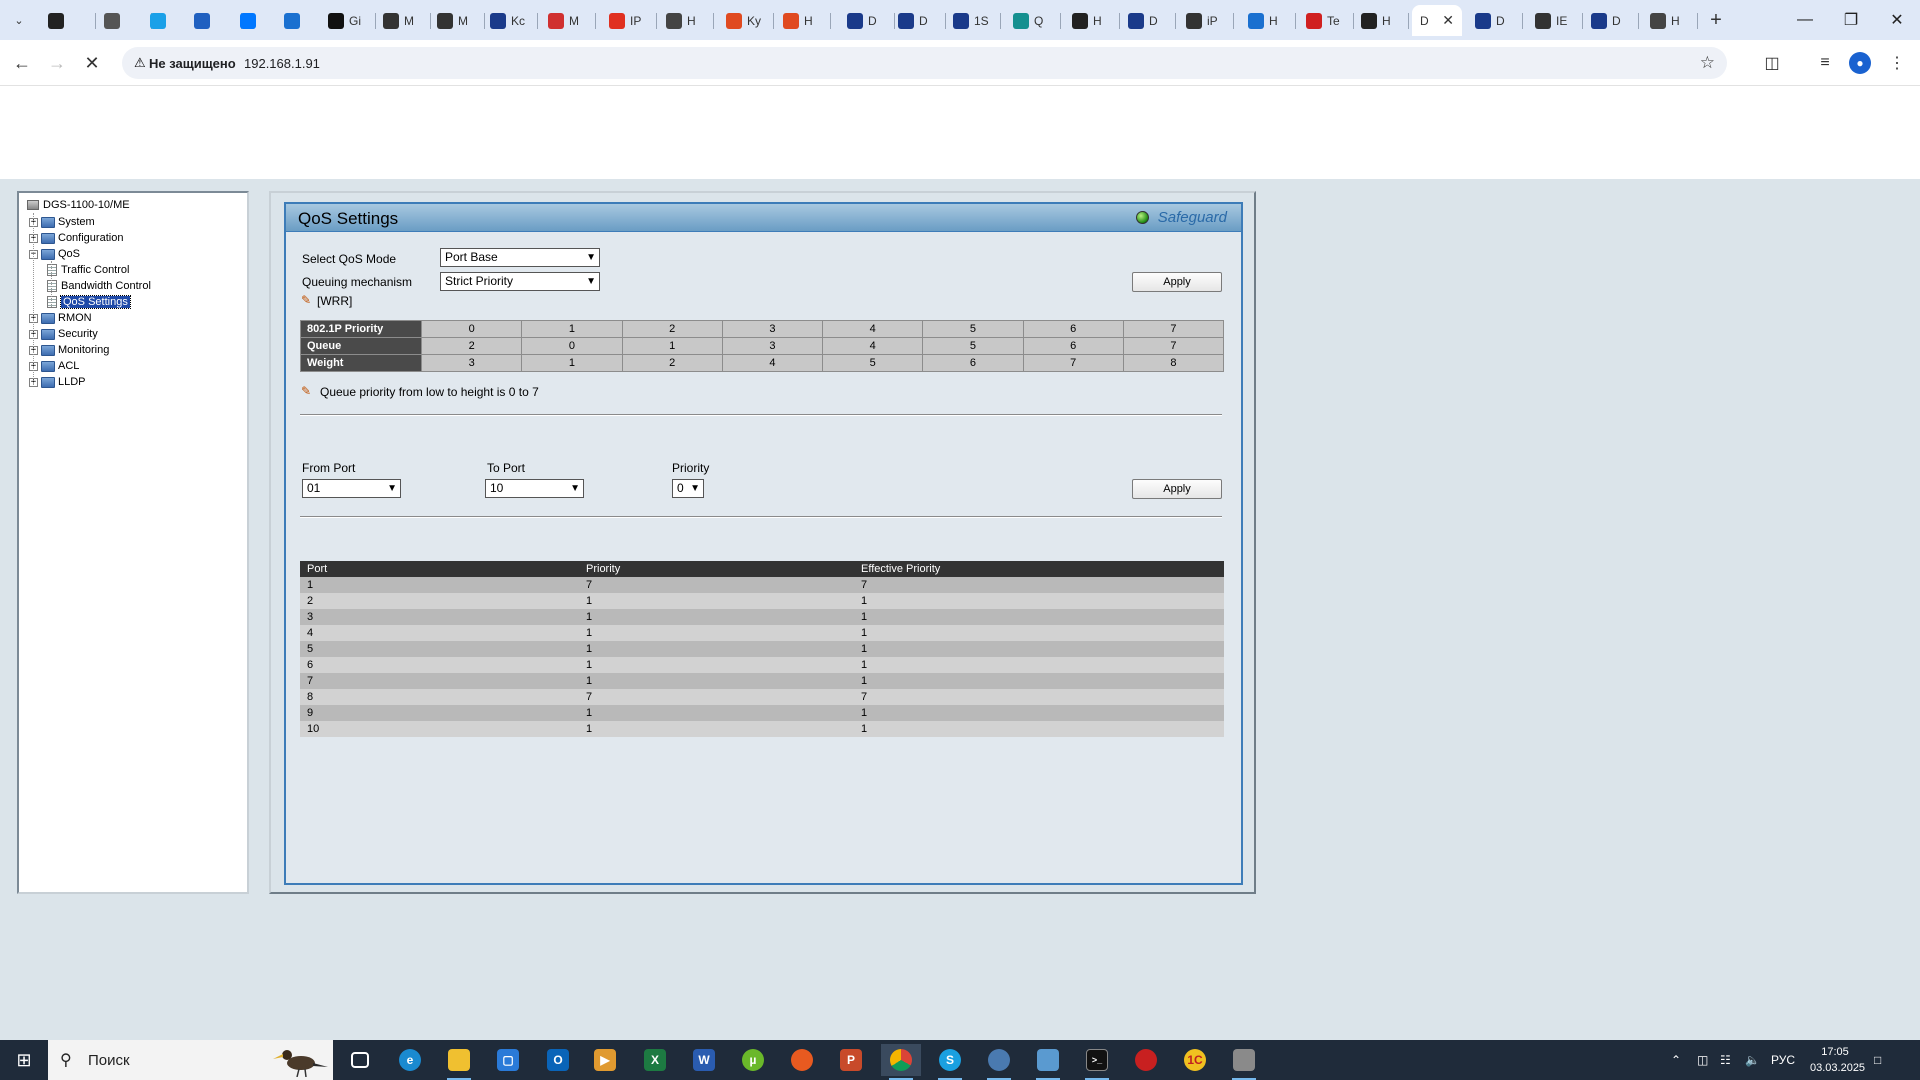  Describe the element at coordinates (629, 20) in the screenshot. I see `browser-tab: IP` at that location.